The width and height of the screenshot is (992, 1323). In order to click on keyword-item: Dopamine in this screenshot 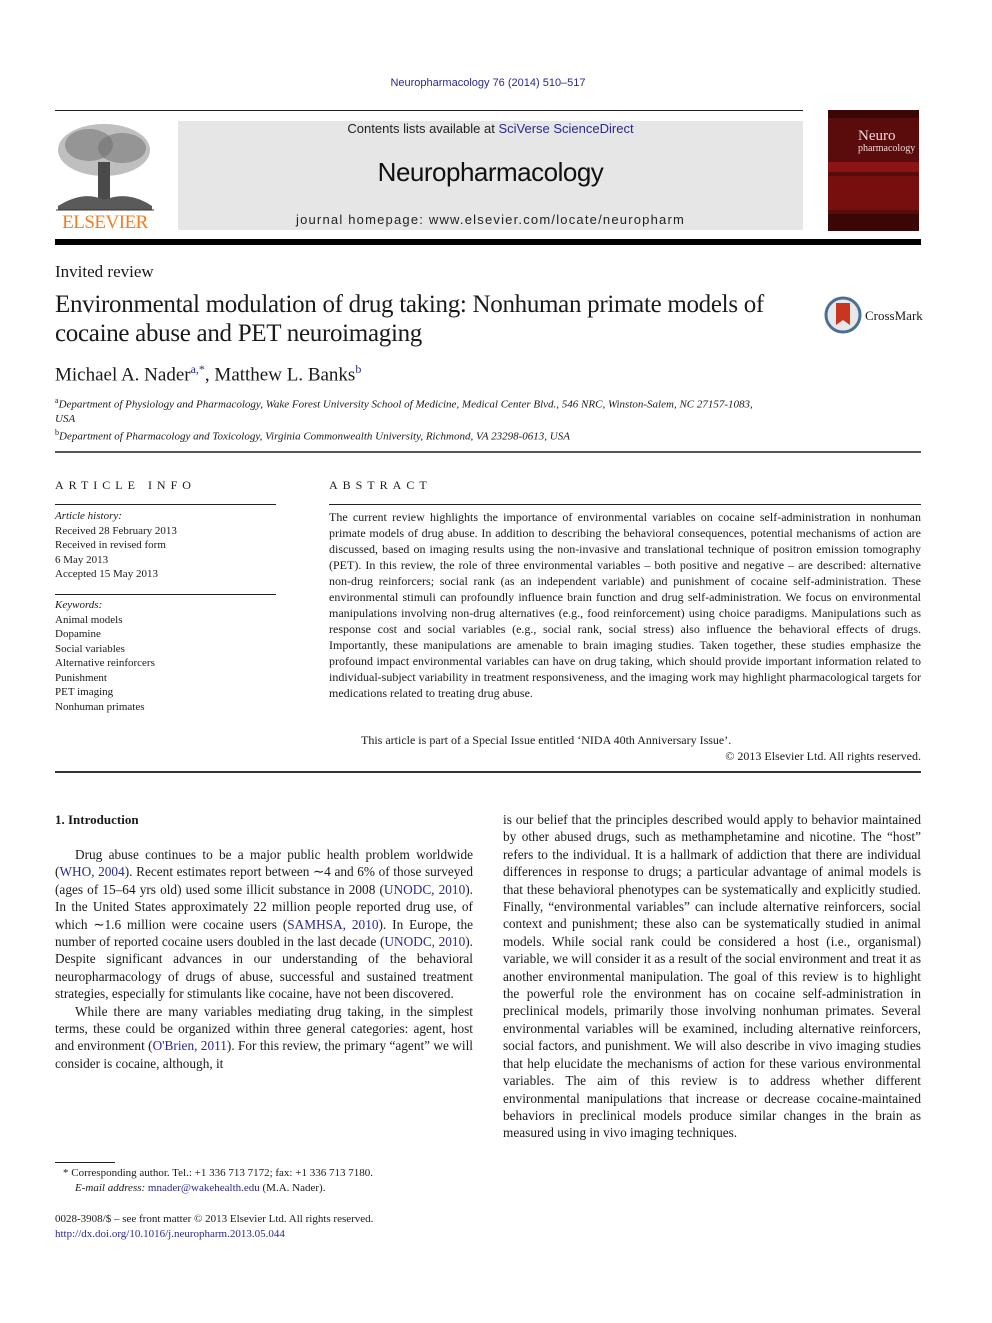, I will do `click(78, 634)`.